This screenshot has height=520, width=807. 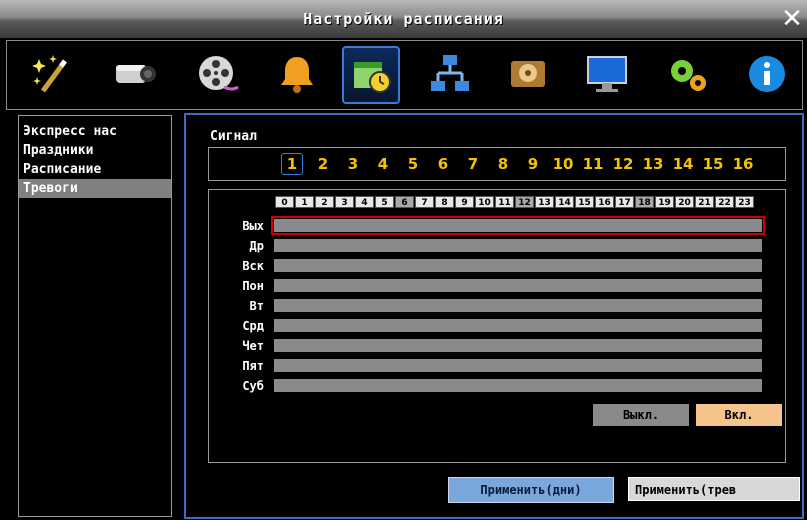 I want to click on sidebar-item-schedule: Расписание, so click(x=95, y=169).